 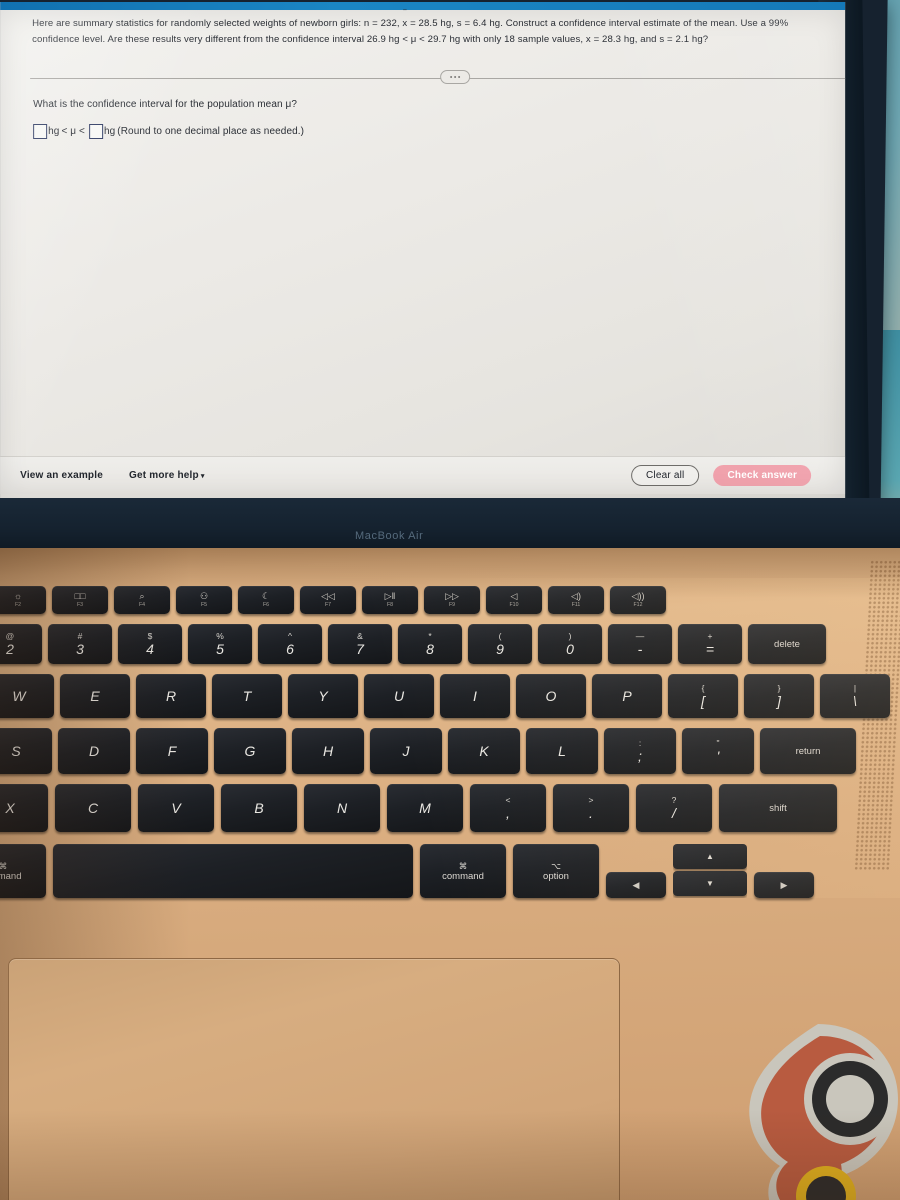 I want to click on key-u: U, so click(x=399, y=696).